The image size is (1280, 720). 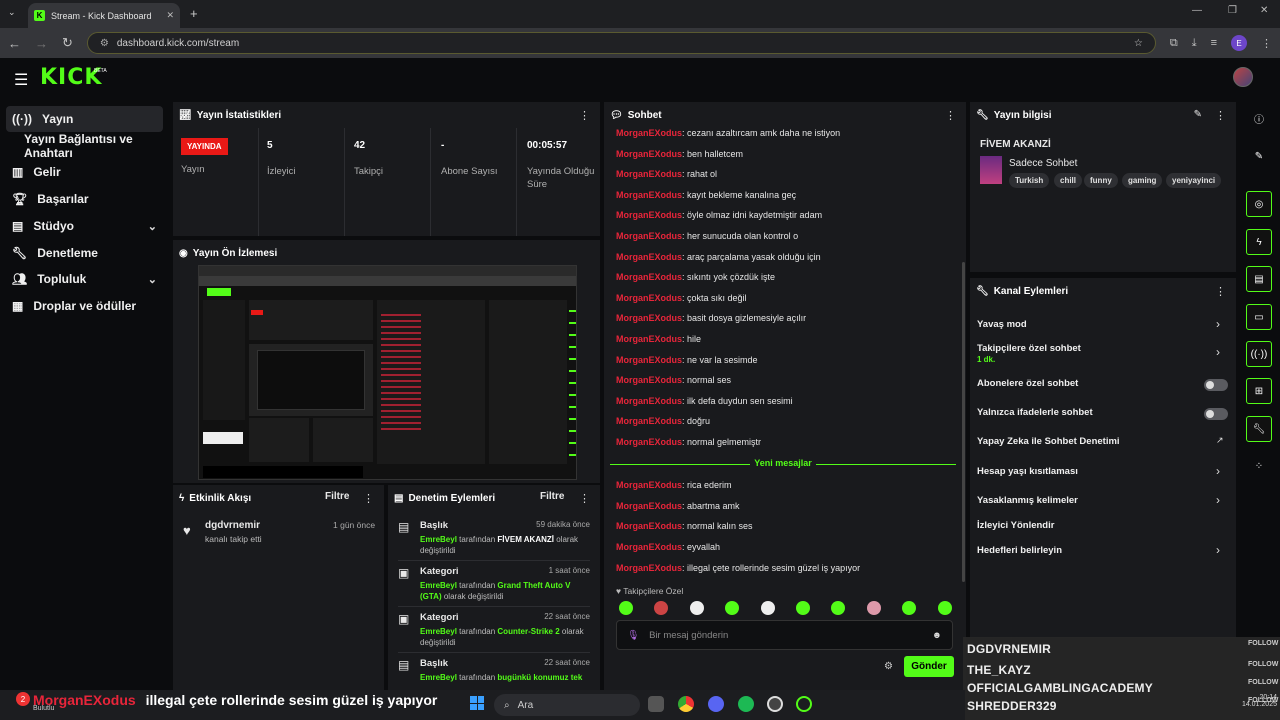 I want to click on tag-chip: chill, so click(x=1068, y=180).